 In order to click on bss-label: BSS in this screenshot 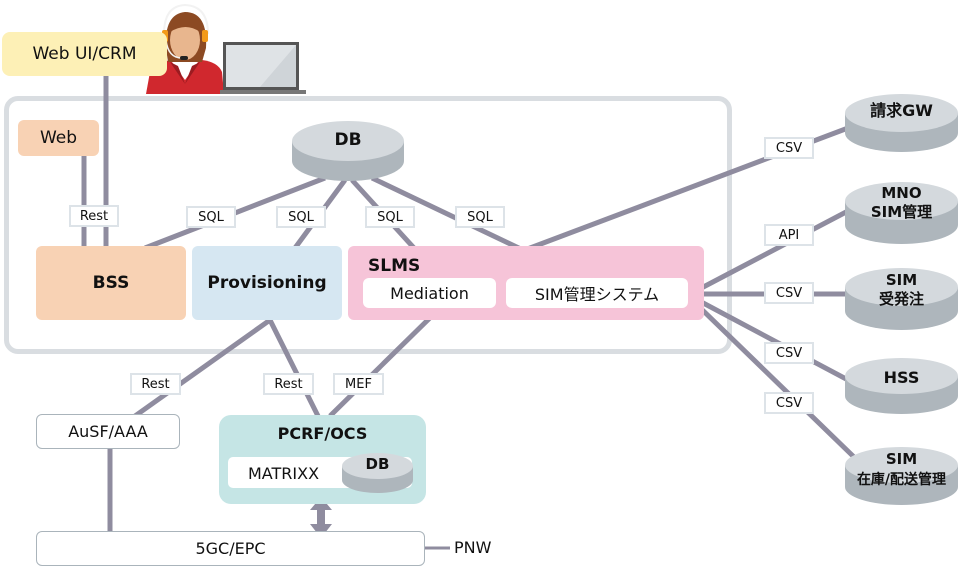, I will do `click(111, 283)`.